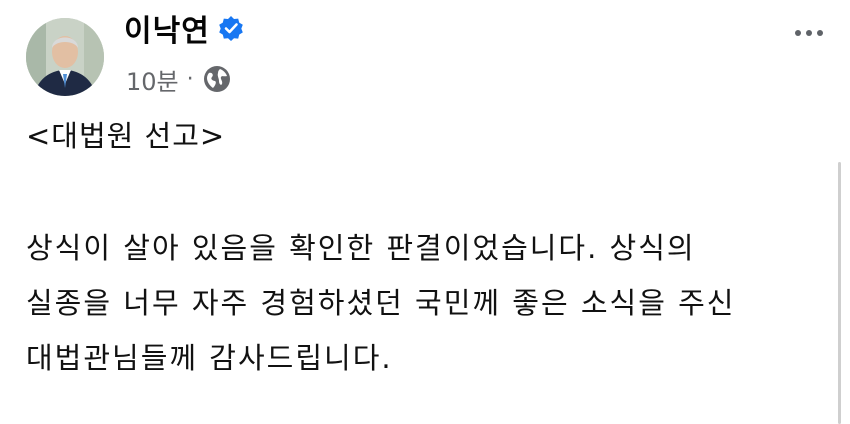 The width and height of the screenshot is (850, 424). What do you see at coordinates (65, 57) in the screenshot?
I see `author-avatar` at bounding box center [65, 57].